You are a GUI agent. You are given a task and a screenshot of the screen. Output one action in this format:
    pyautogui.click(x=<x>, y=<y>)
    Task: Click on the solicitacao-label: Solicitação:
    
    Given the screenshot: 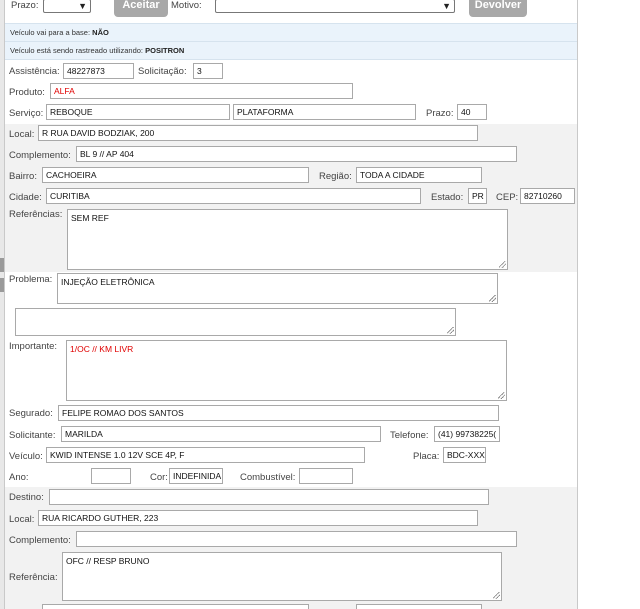 What is the action you would take?
    pyautogui.click(x=162, y=71)
    